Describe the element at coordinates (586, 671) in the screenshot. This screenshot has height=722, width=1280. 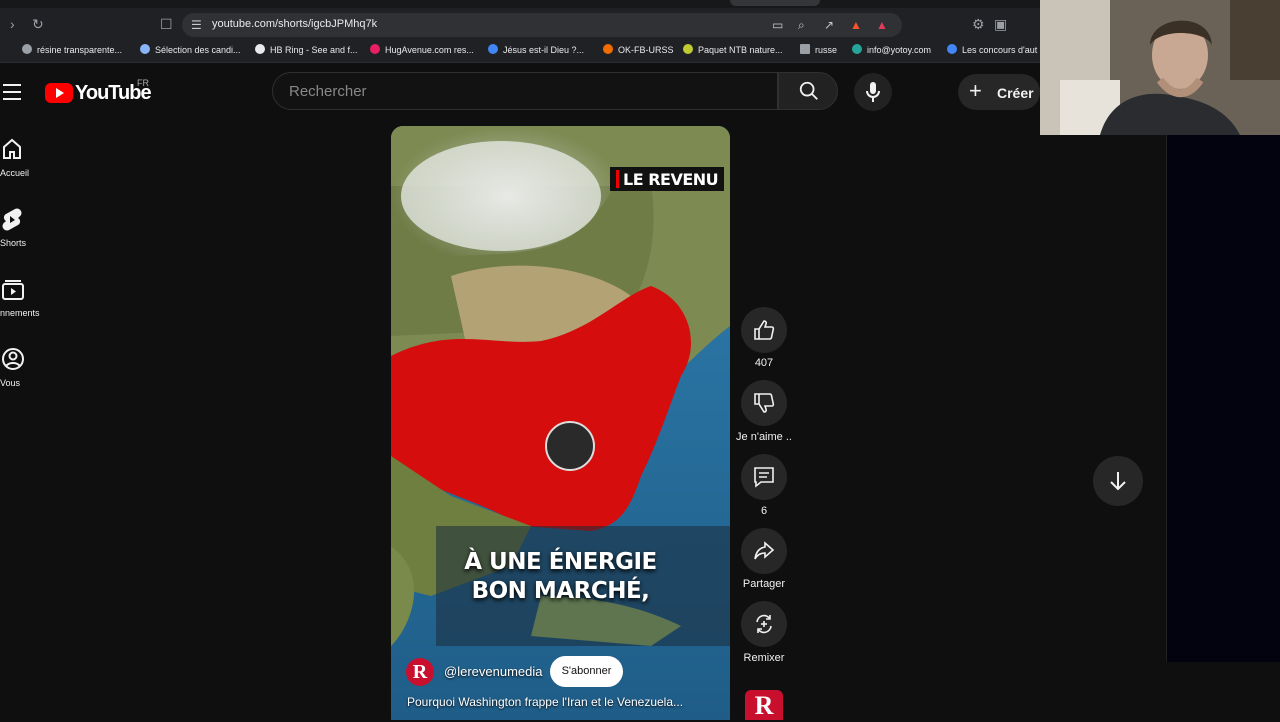
I see `subscribe-button: S'abonner` at that location.